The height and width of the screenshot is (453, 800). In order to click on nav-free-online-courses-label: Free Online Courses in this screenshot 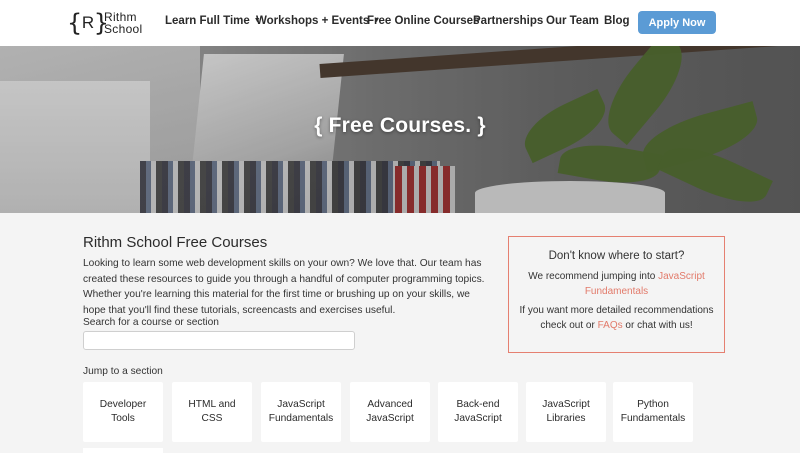, I will do `click(423, 21)`.